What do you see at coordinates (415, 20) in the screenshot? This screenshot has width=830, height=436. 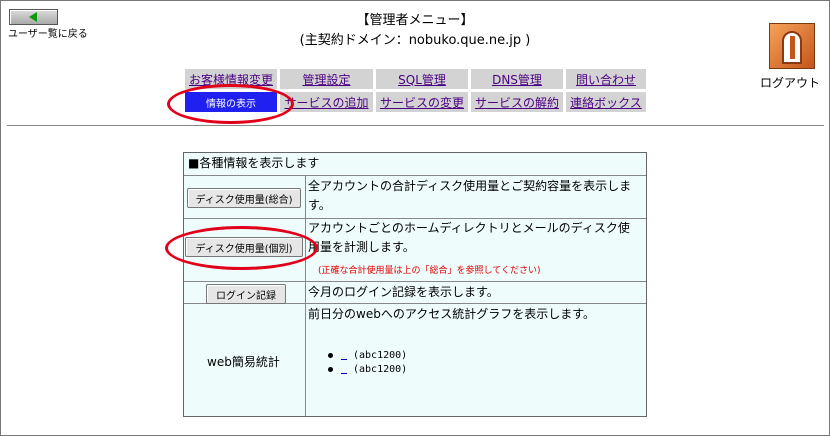 I see `page-title: 【管理者メニュー】` at bounding box center [415, 20].